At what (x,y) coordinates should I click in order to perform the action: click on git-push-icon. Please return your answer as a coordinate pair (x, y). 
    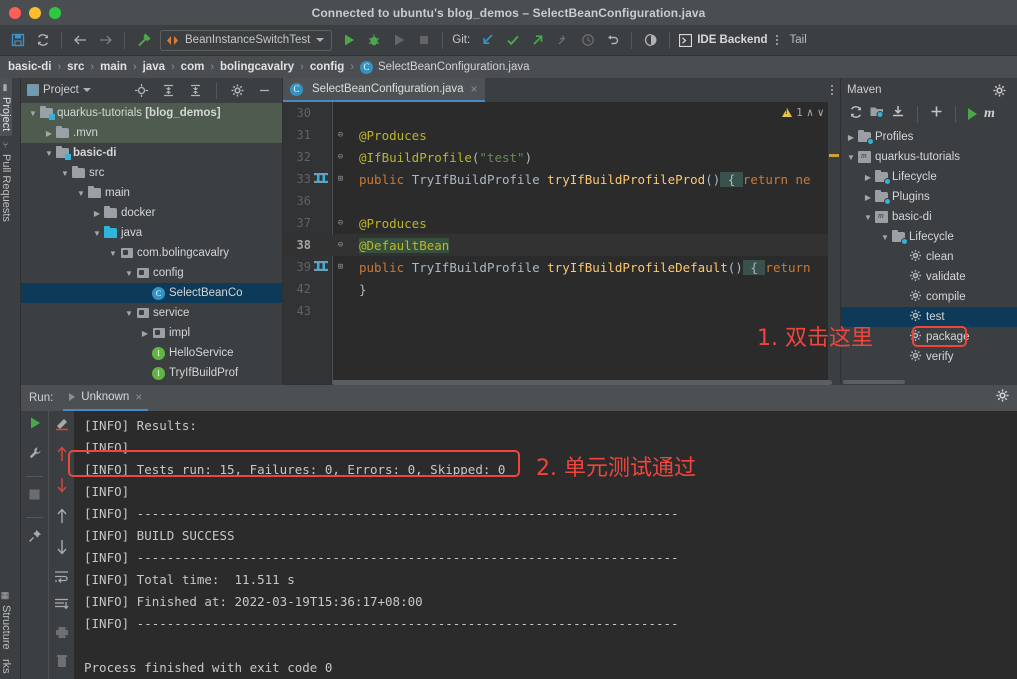
    Looking at the image, I should click on (537, 40).